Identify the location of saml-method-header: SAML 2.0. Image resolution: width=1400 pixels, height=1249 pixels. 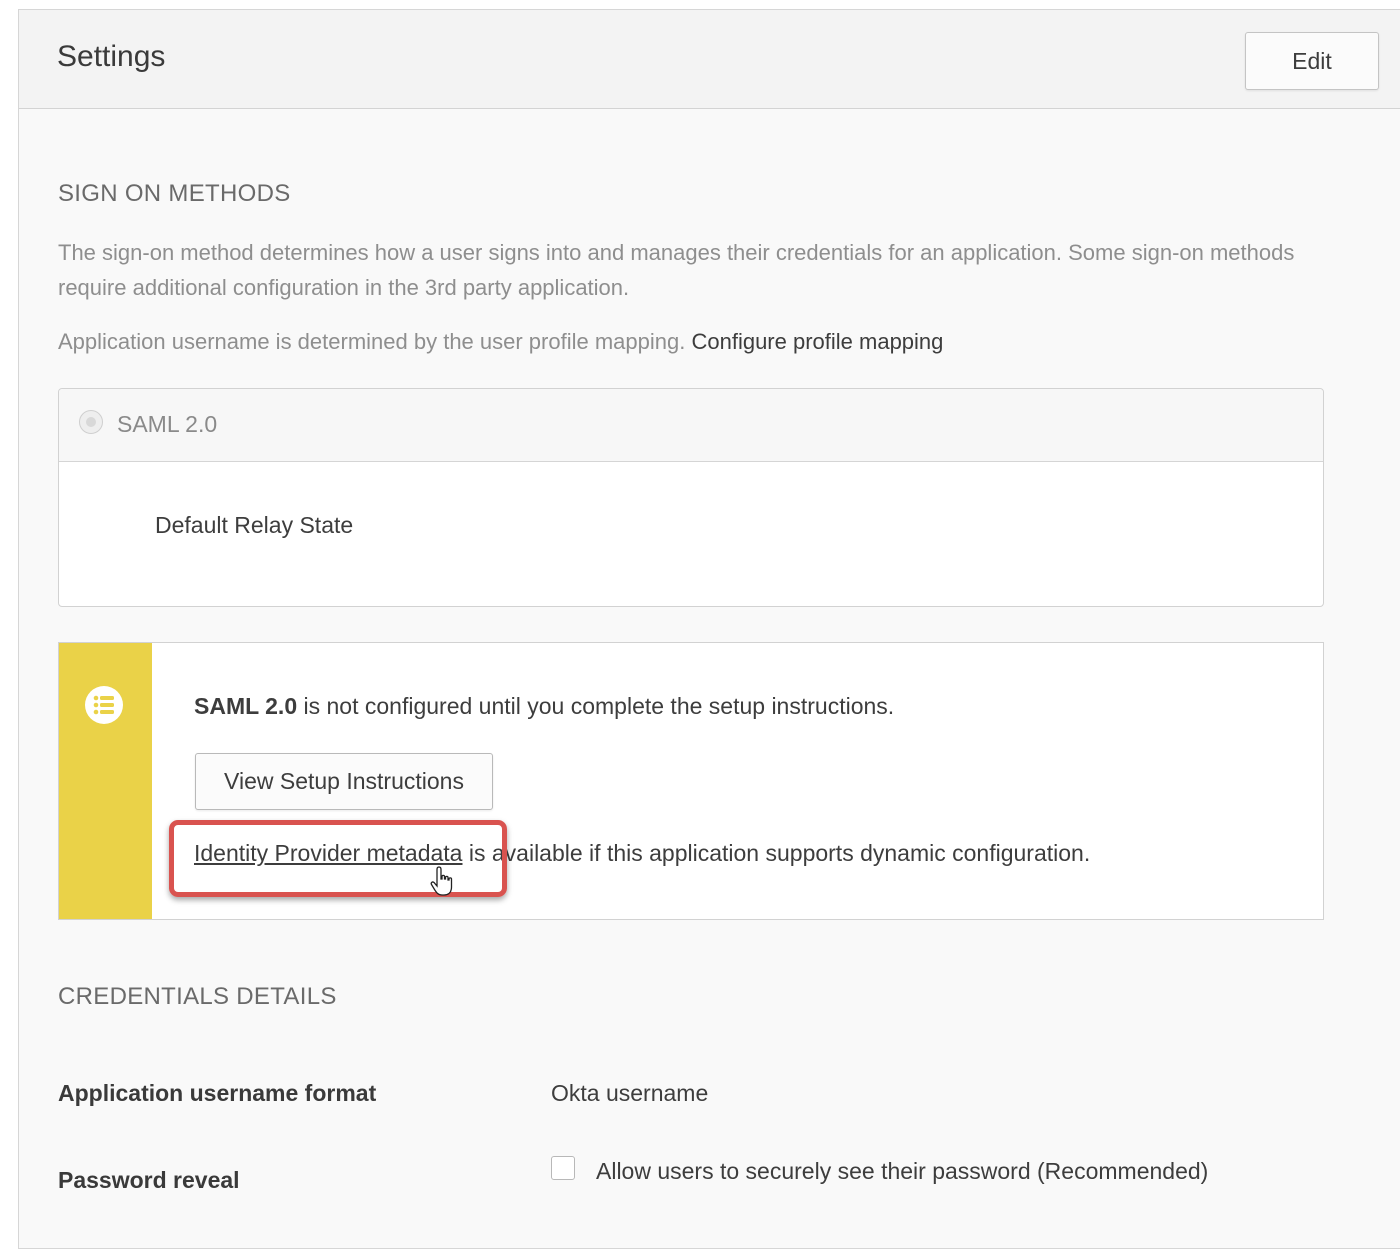
(691, 425).